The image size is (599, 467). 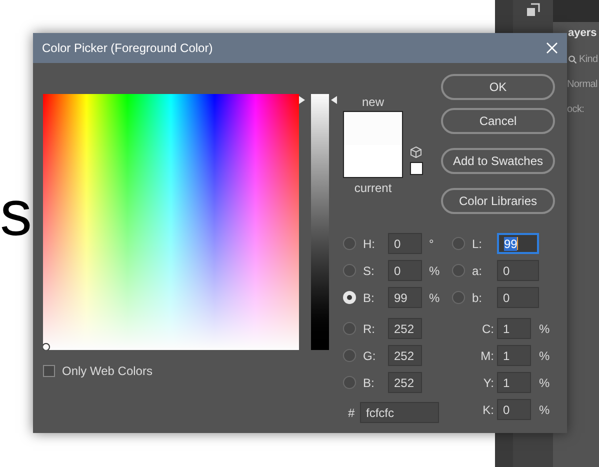 What do you see at coordinates (478, 244) in the screenshot?
I see `field-label: L:` at bounding box center [478, 244].